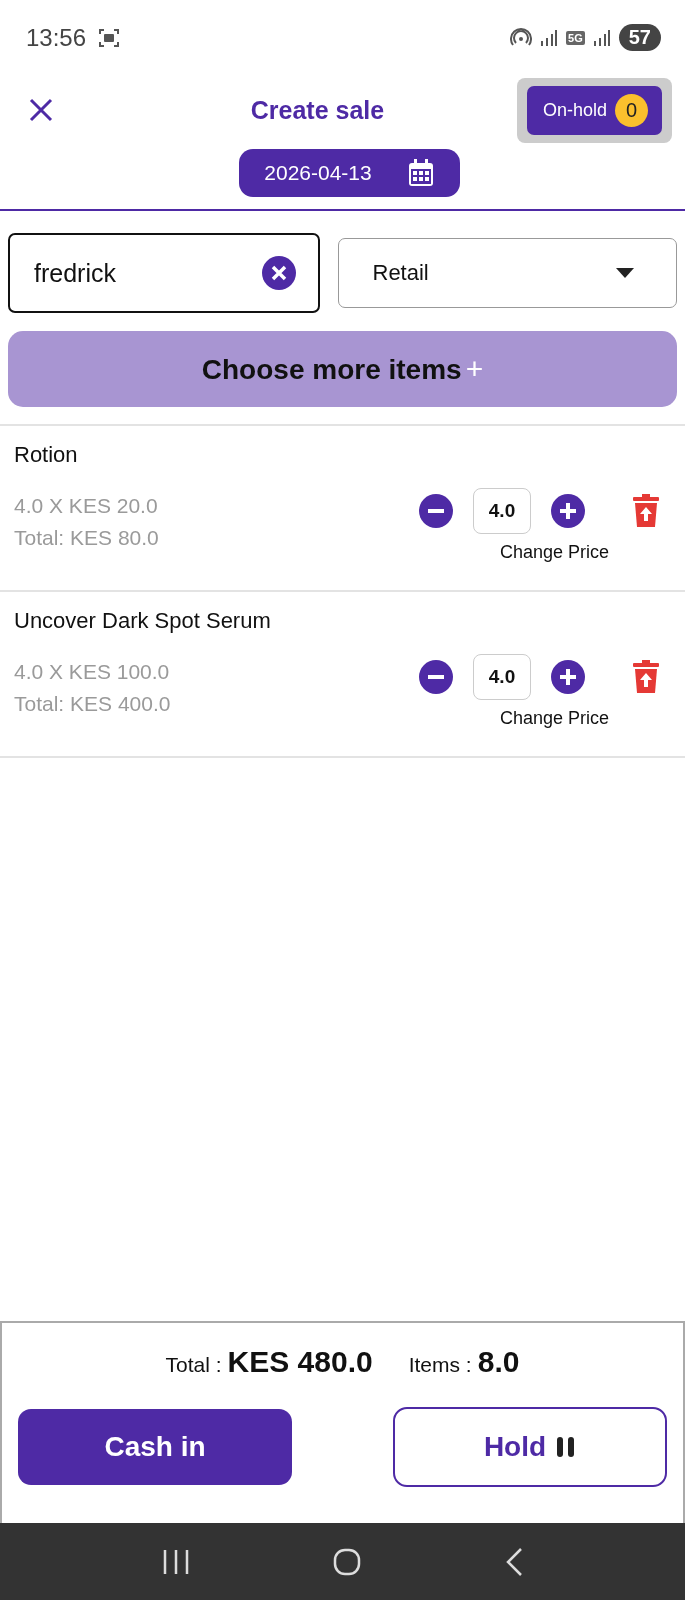 Image resolution: width=685 pixels, height=1600 pixels. Describe the element at coordinates (440, 1365) in the screenshot. I see `items-label: Items :` at that location.